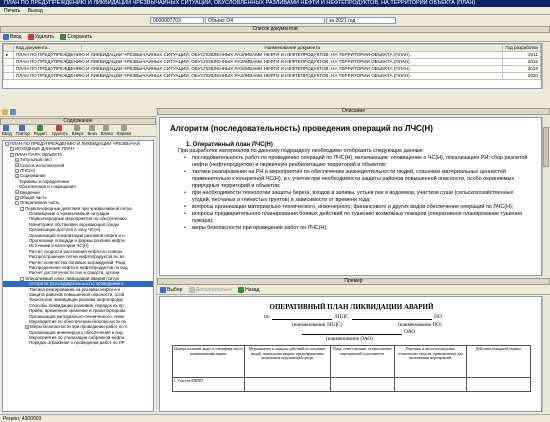 This screenshot has height=422, width=550. Describe the element at coordinates (353, 290) in the screenshot. I see `example-toolbar: Выбор Дополнительно Назад` at that location.